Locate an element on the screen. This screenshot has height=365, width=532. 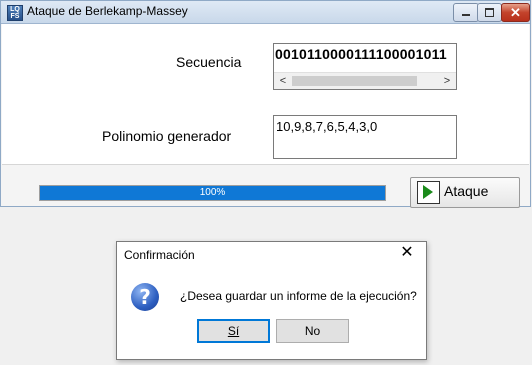
progress-bar: 100% is located at coordinates (212, 193).